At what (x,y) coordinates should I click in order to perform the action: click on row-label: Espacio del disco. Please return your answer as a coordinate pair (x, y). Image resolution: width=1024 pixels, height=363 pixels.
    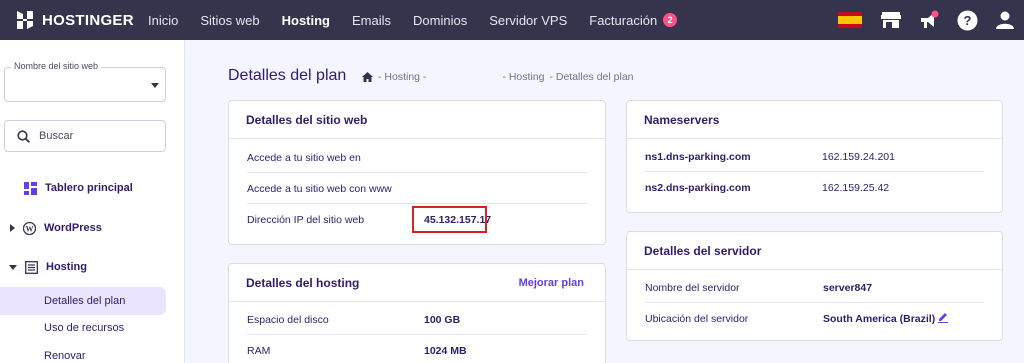
    Looking at the image, I should click on (288, 320).